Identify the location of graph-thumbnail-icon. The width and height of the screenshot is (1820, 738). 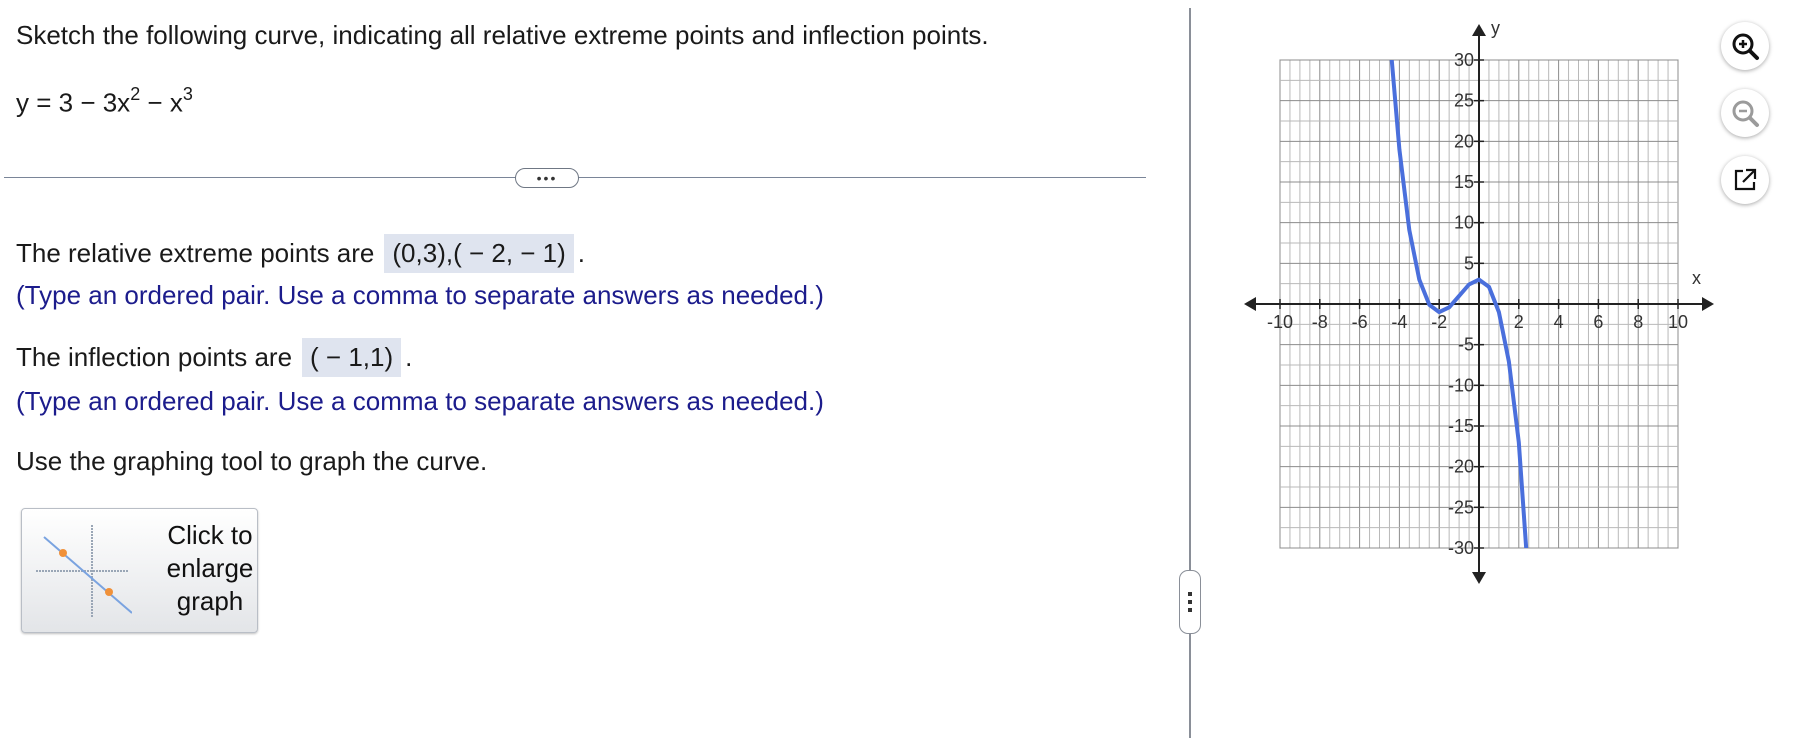
(84, 571).